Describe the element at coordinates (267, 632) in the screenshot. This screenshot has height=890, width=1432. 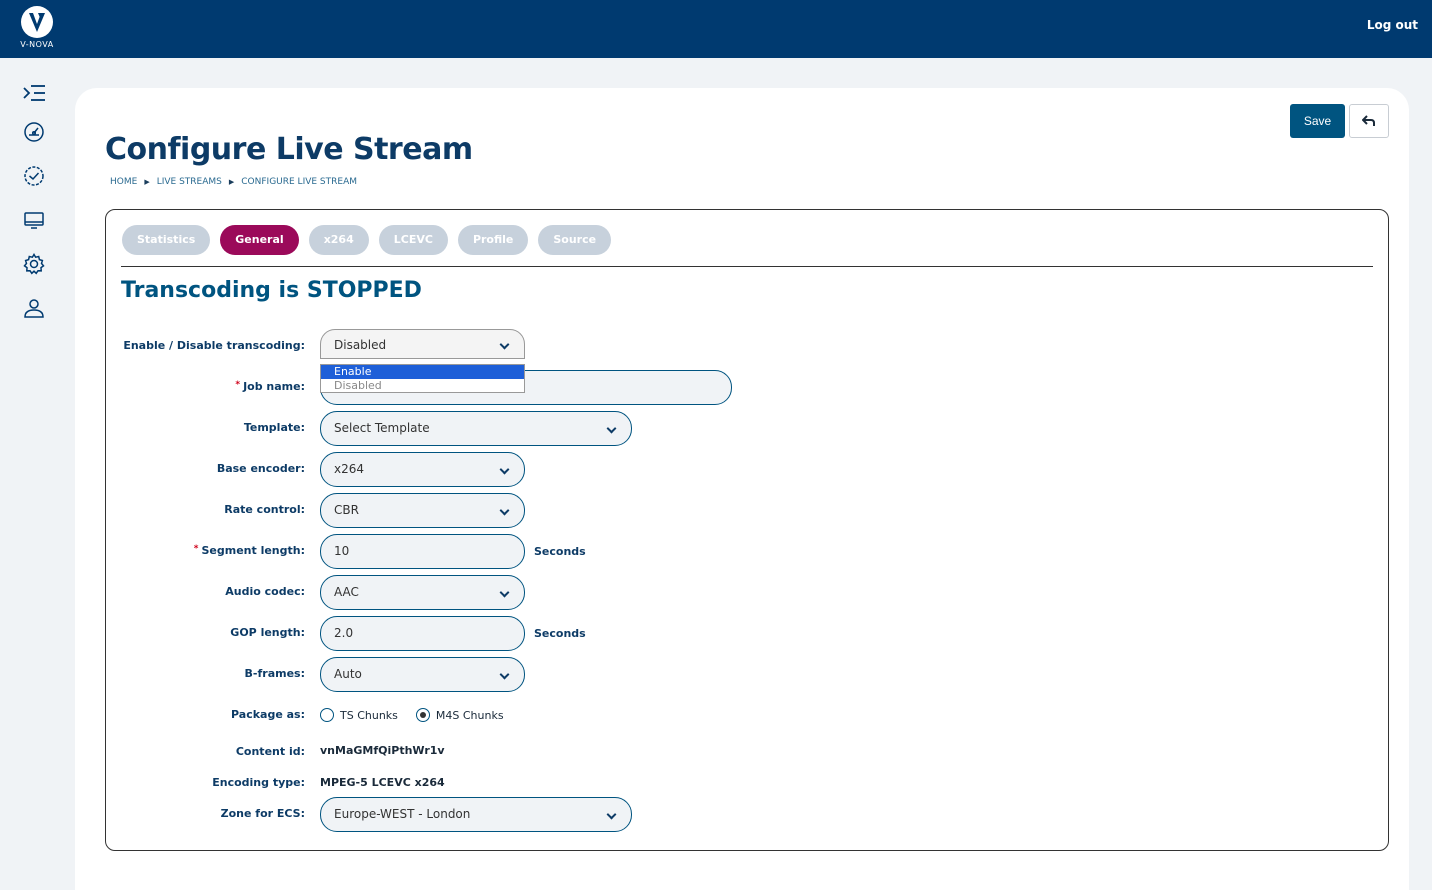
I see `gop-length-label: GOP length:` at that location.